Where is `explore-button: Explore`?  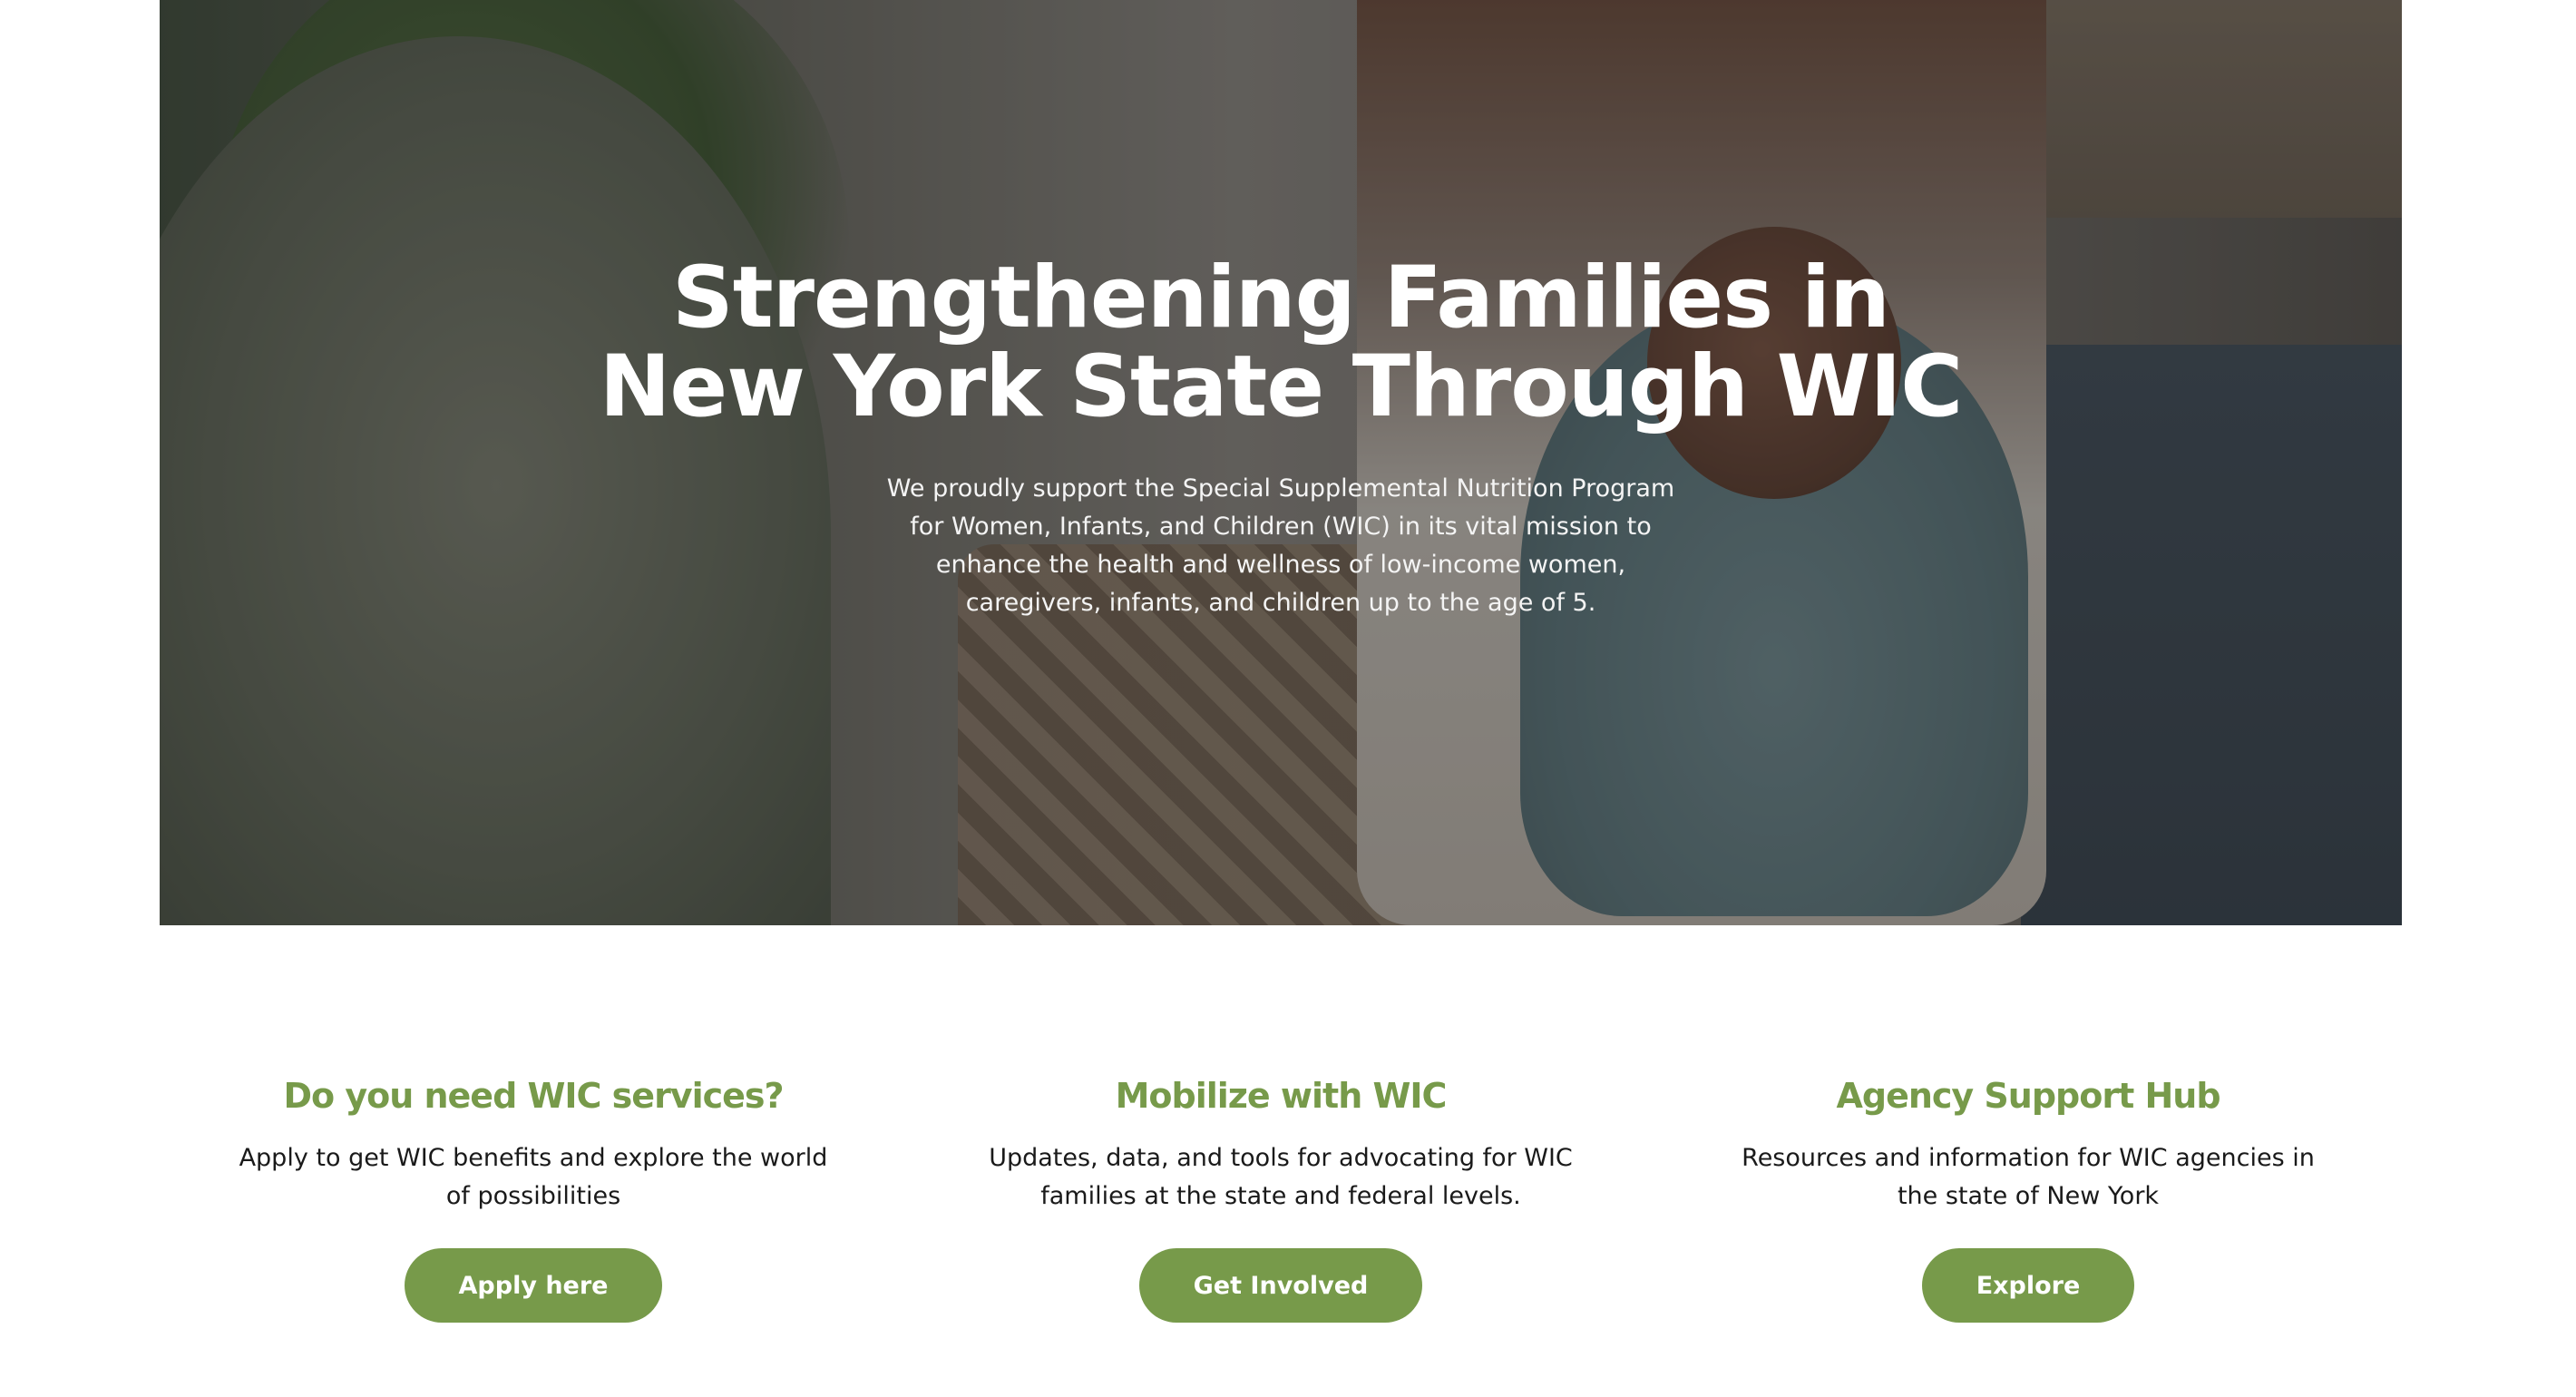
explore-button: Explore is located at coordinates (2028, 1285).